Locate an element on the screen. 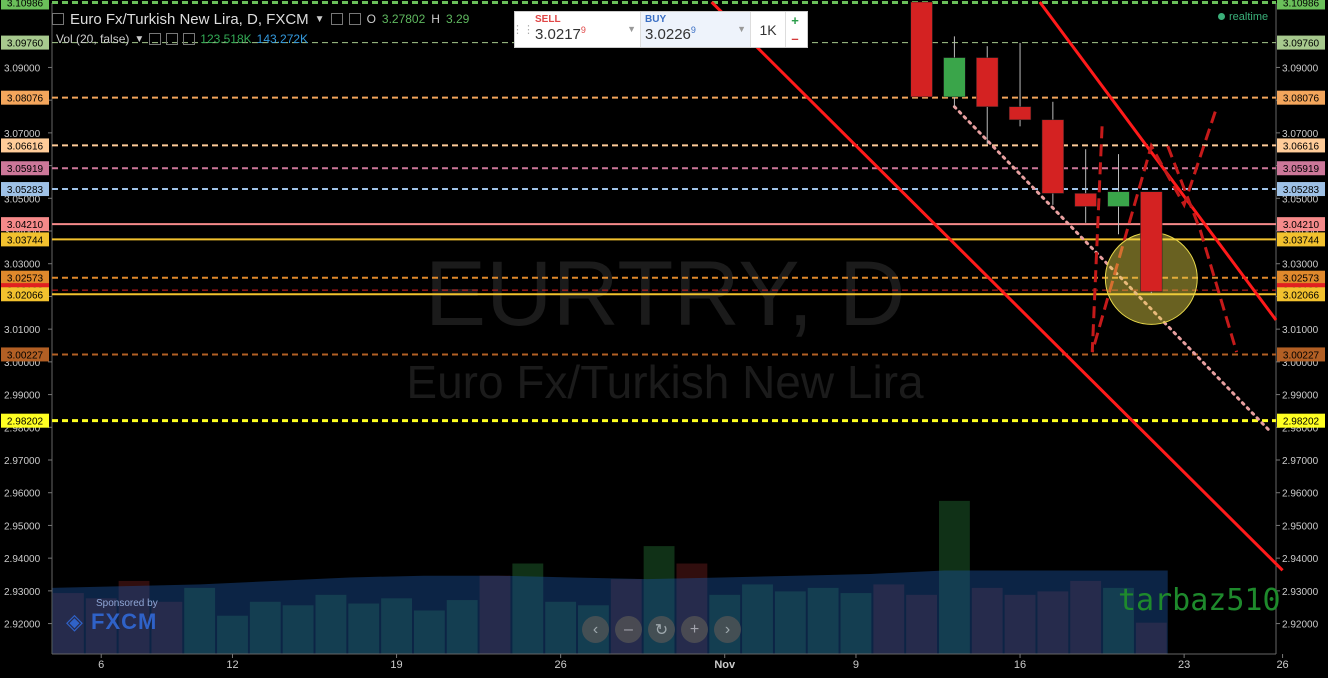  y-tick-label-left: 3.01000 is located at coordinates (22, 330).